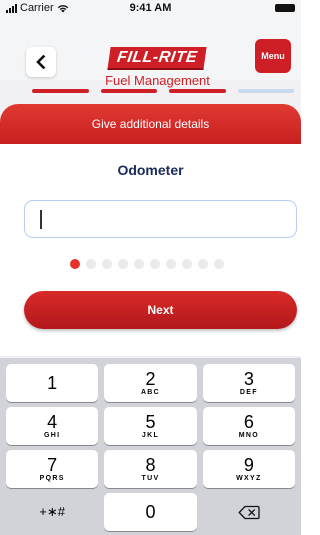 The width and height of the screenshot is (320, 535). What do you see at coordinates (248, 379) in the screenshot?
I see `key-digit: 3` at bounding box center [248, 379].